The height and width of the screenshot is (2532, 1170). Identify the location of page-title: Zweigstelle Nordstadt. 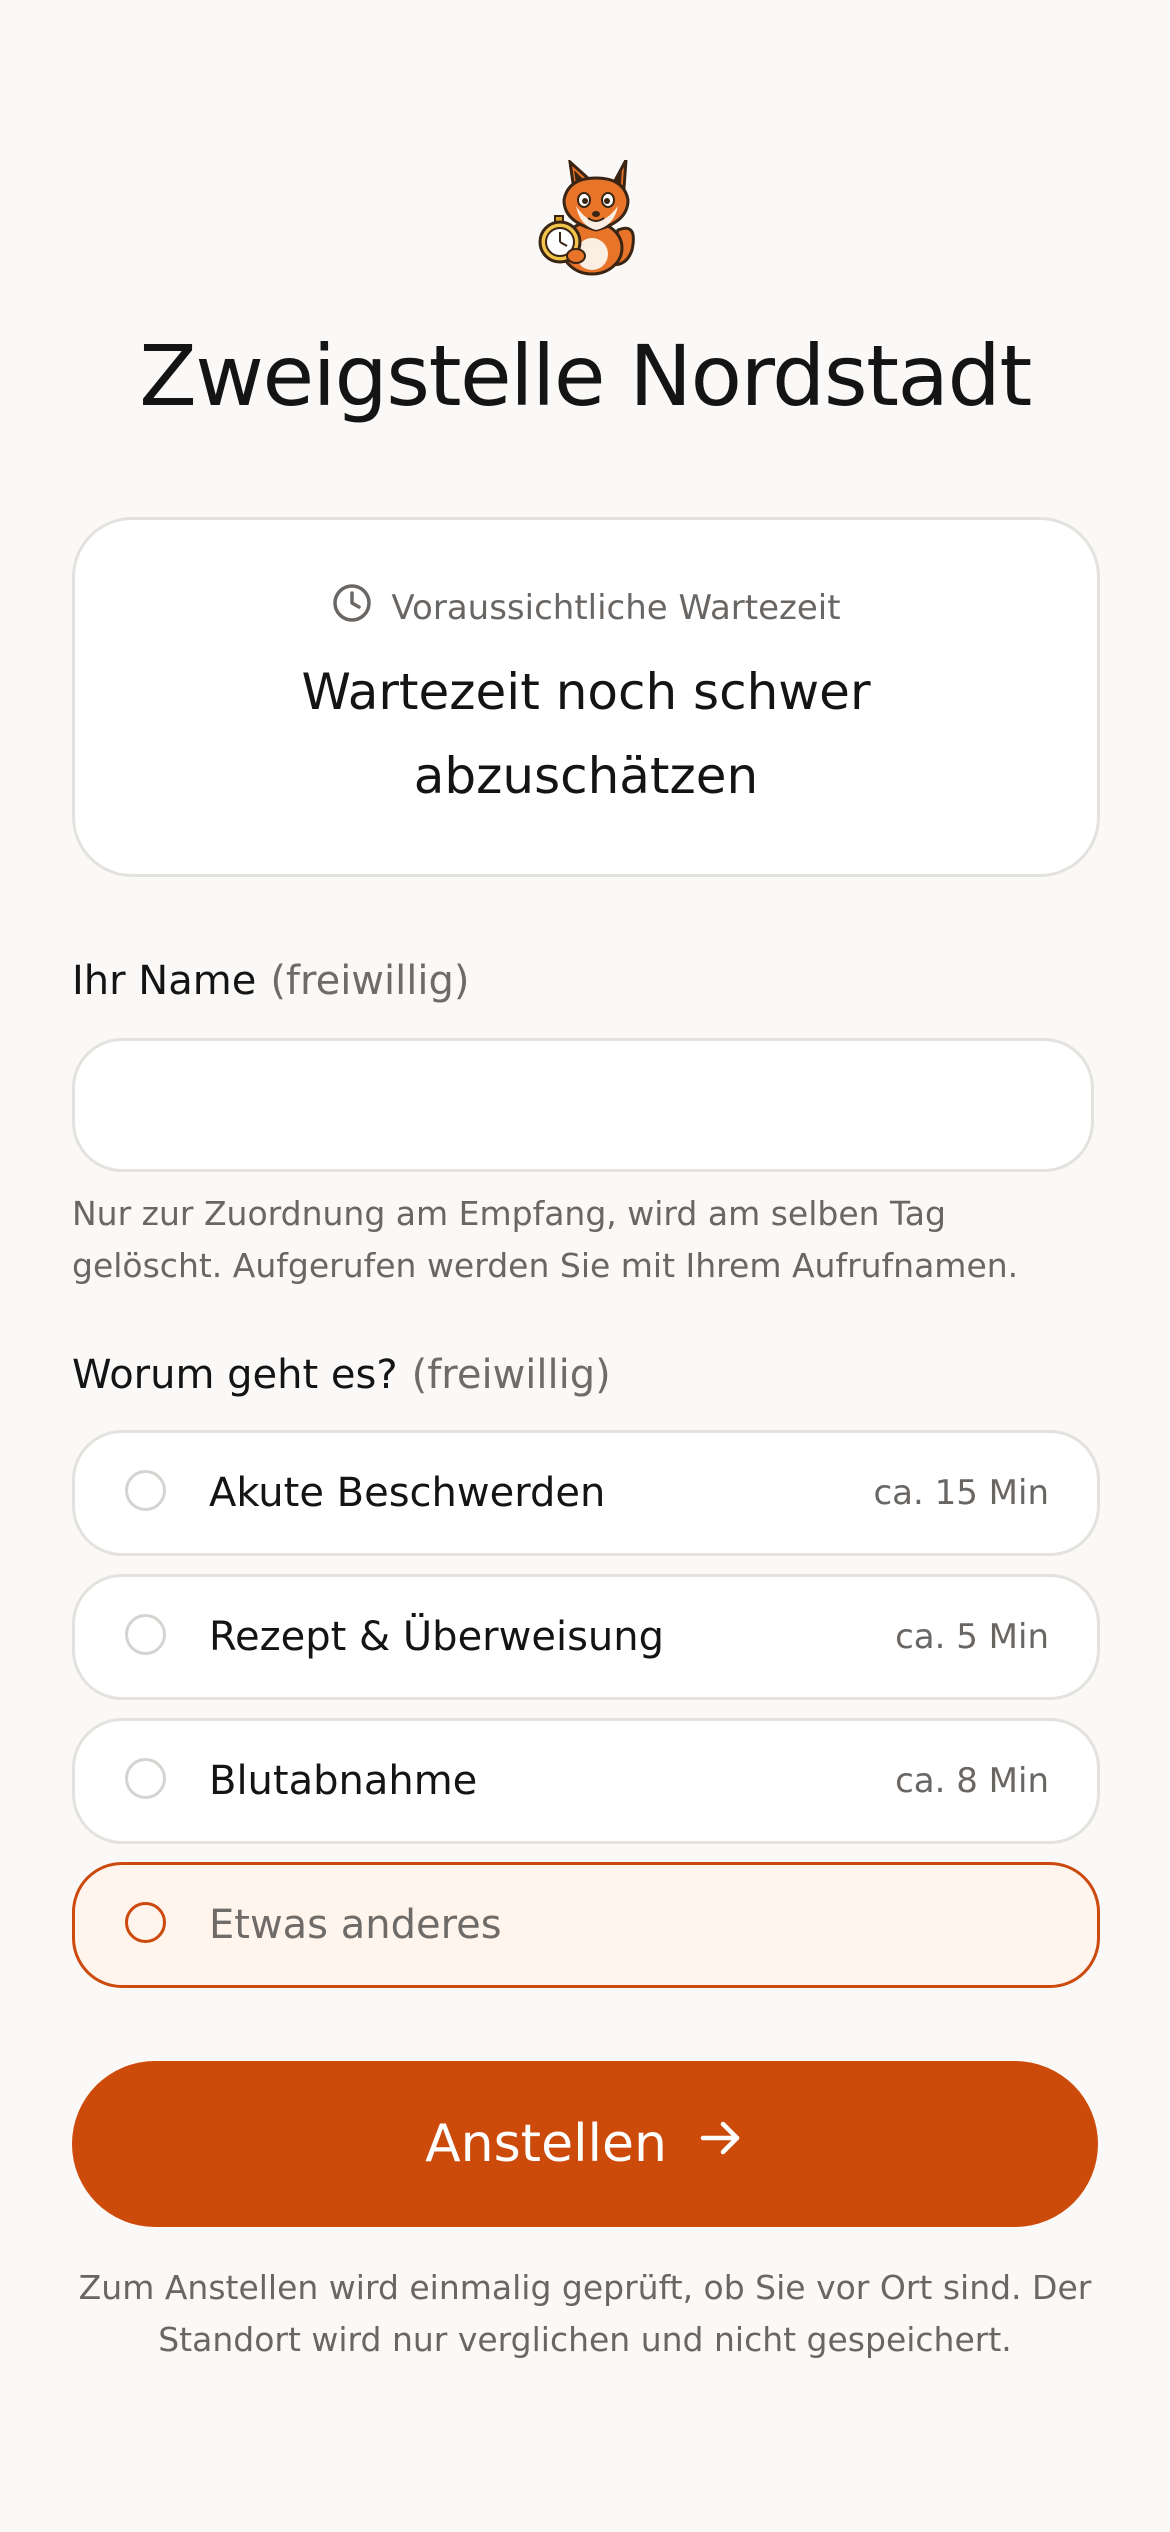
(585, 376).